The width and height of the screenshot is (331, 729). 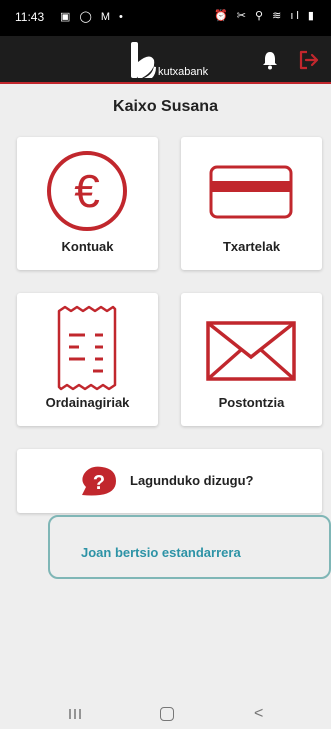 I want to click on mailbox-tile: Postontzia, so click(x=251, y=359).